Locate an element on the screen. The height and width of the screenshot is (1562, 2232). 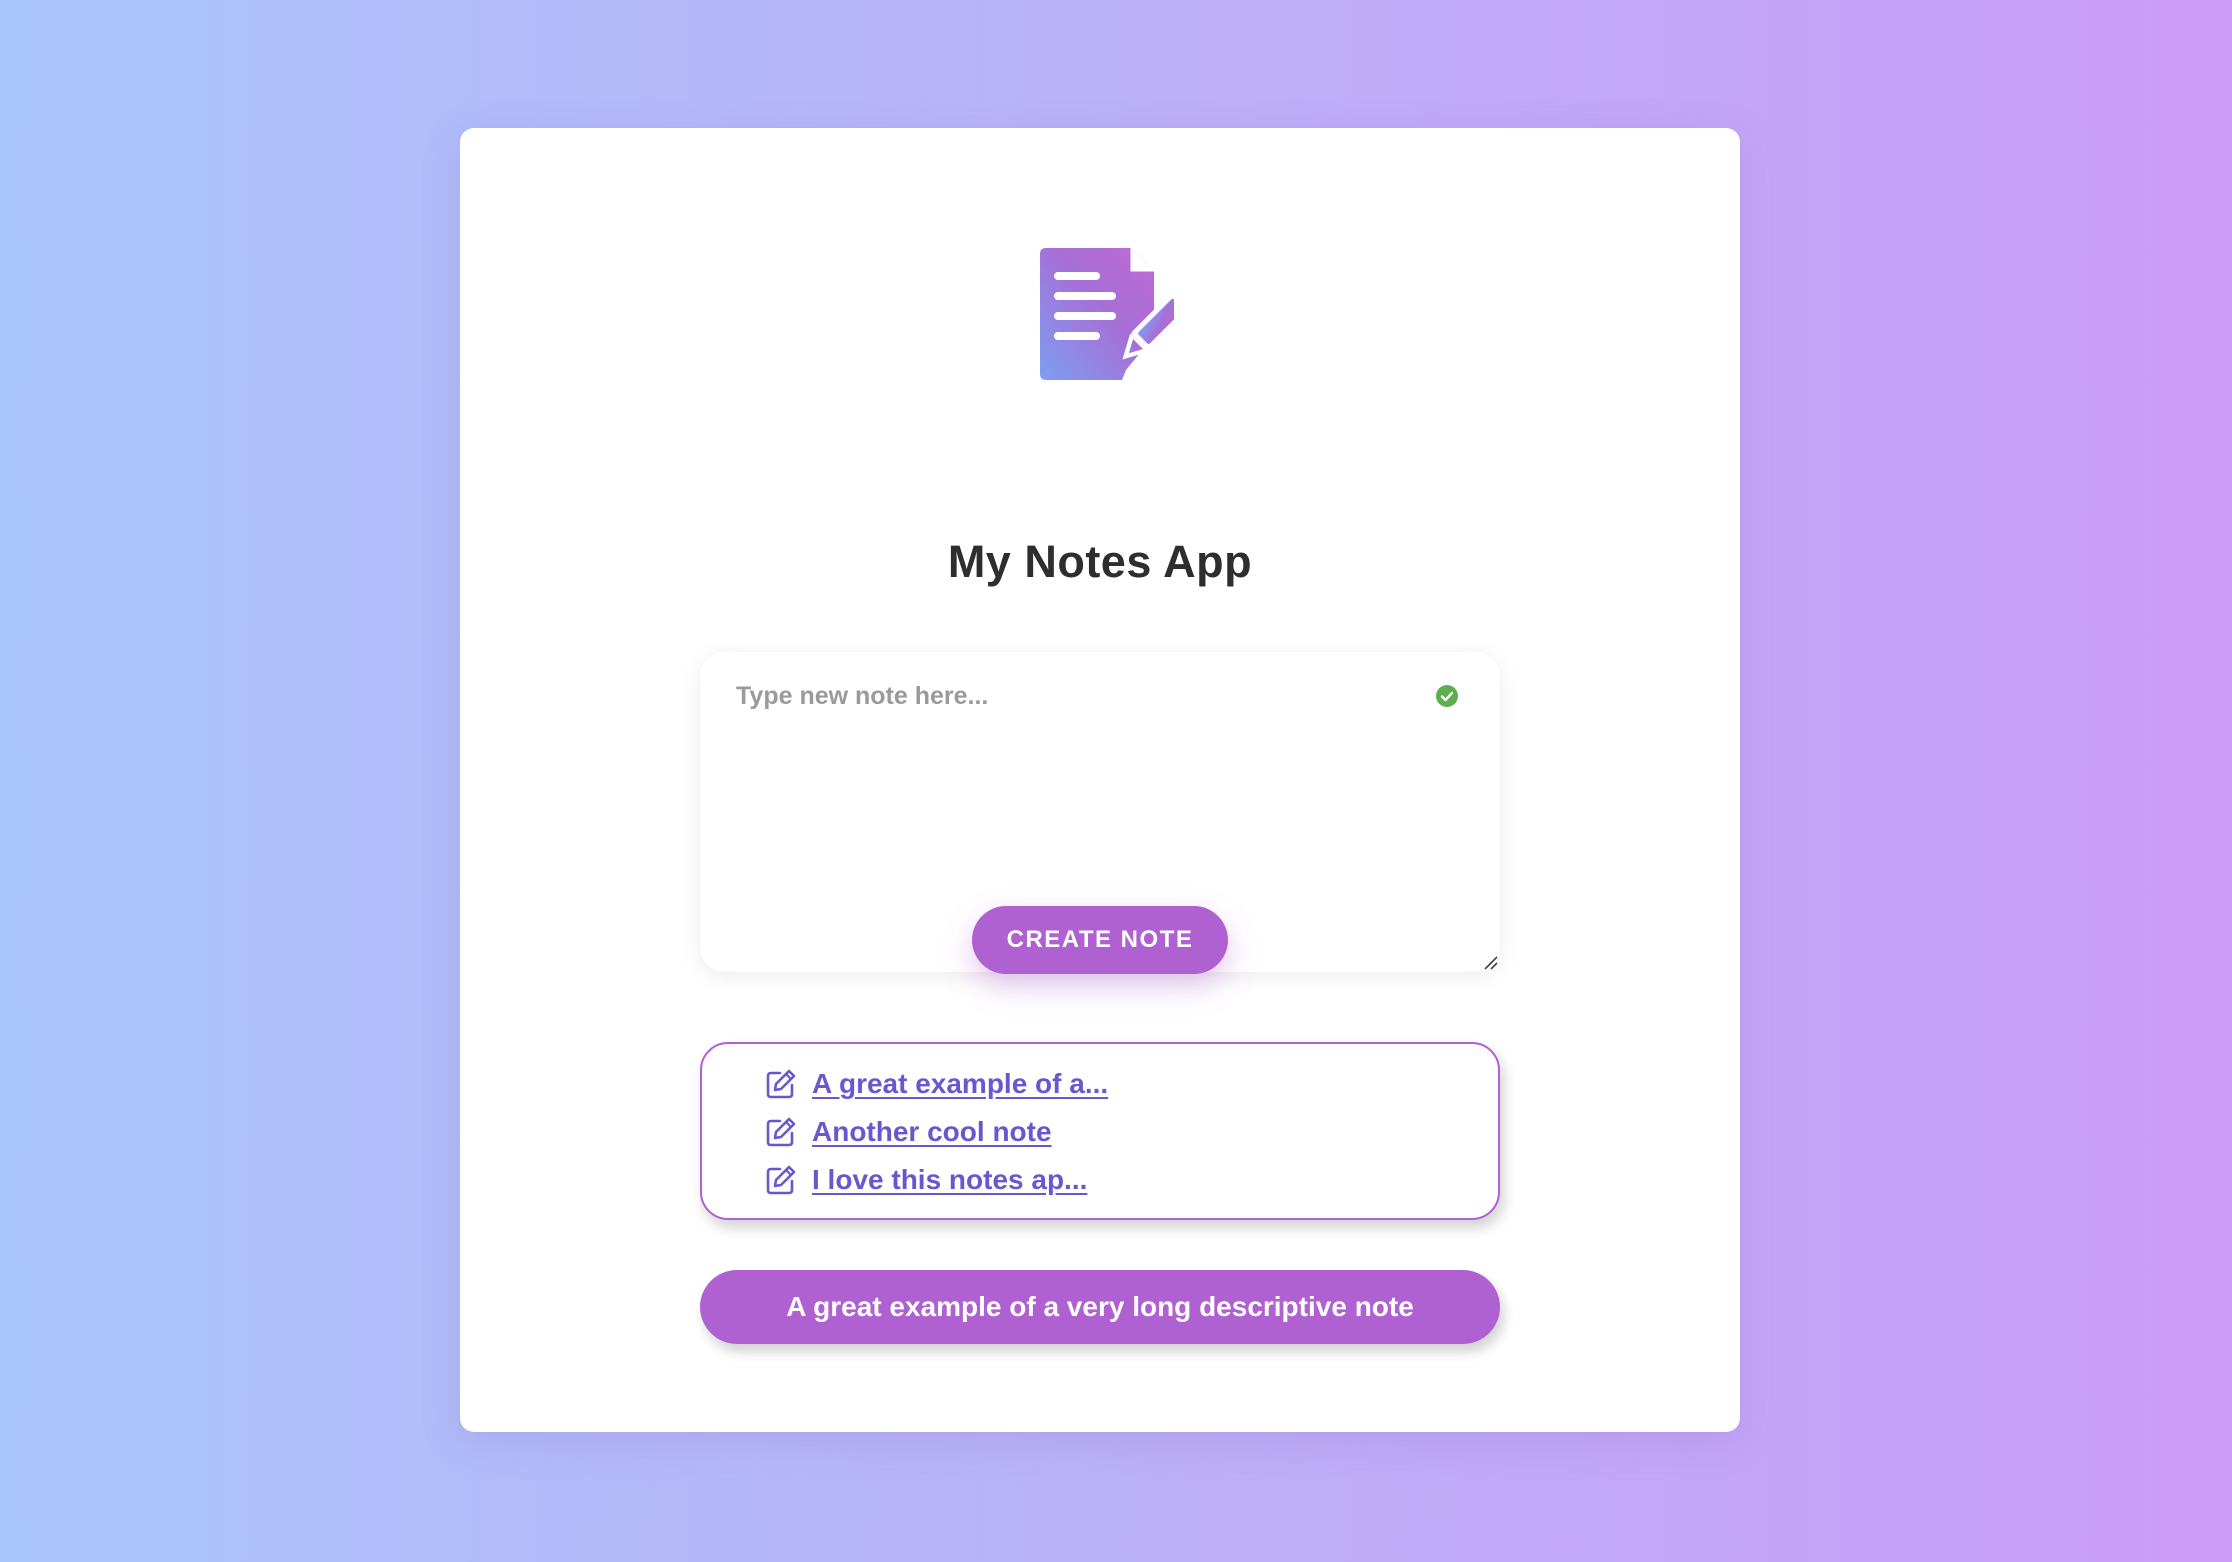
page-title: My Notes App is located at coordinates (1100, 561).